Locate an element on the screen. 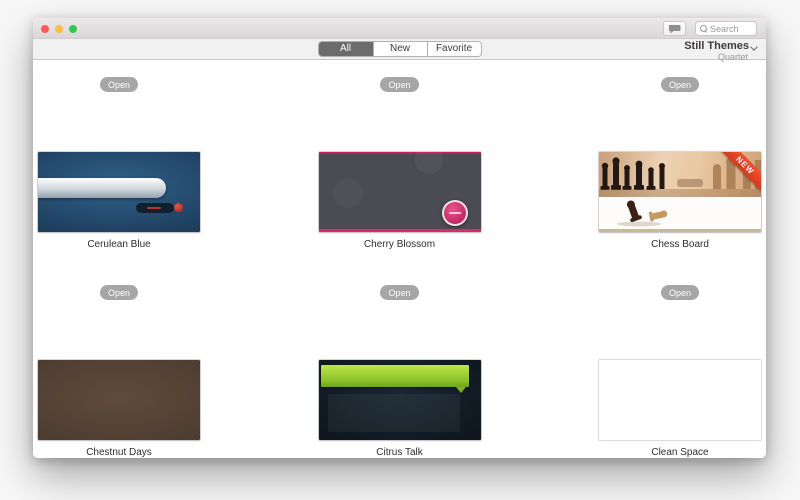  theme-card-cerulean-blue: Open Cerulean Blue is located at coordinates (119, 164).